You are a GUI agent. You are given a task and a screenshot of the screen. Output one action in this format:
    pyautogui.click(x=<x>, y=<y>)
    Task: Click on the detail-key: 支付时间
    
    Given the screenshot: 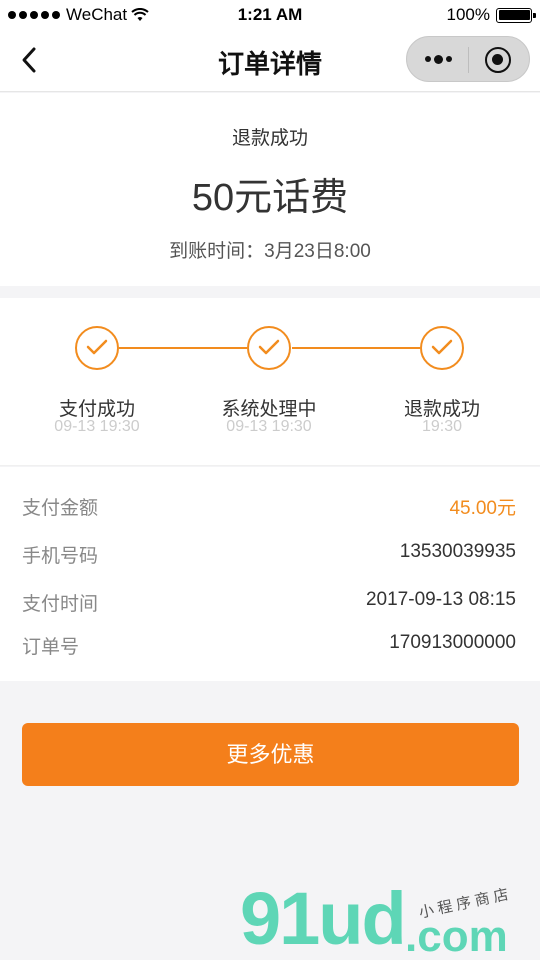 What is the action you would take?
    pyautogui.click(x=60, y=604)
    